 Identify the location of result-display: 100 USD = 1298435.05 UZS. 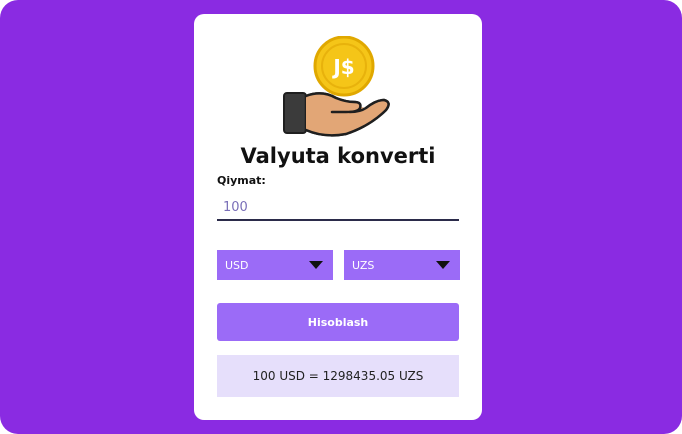
(338, 376).